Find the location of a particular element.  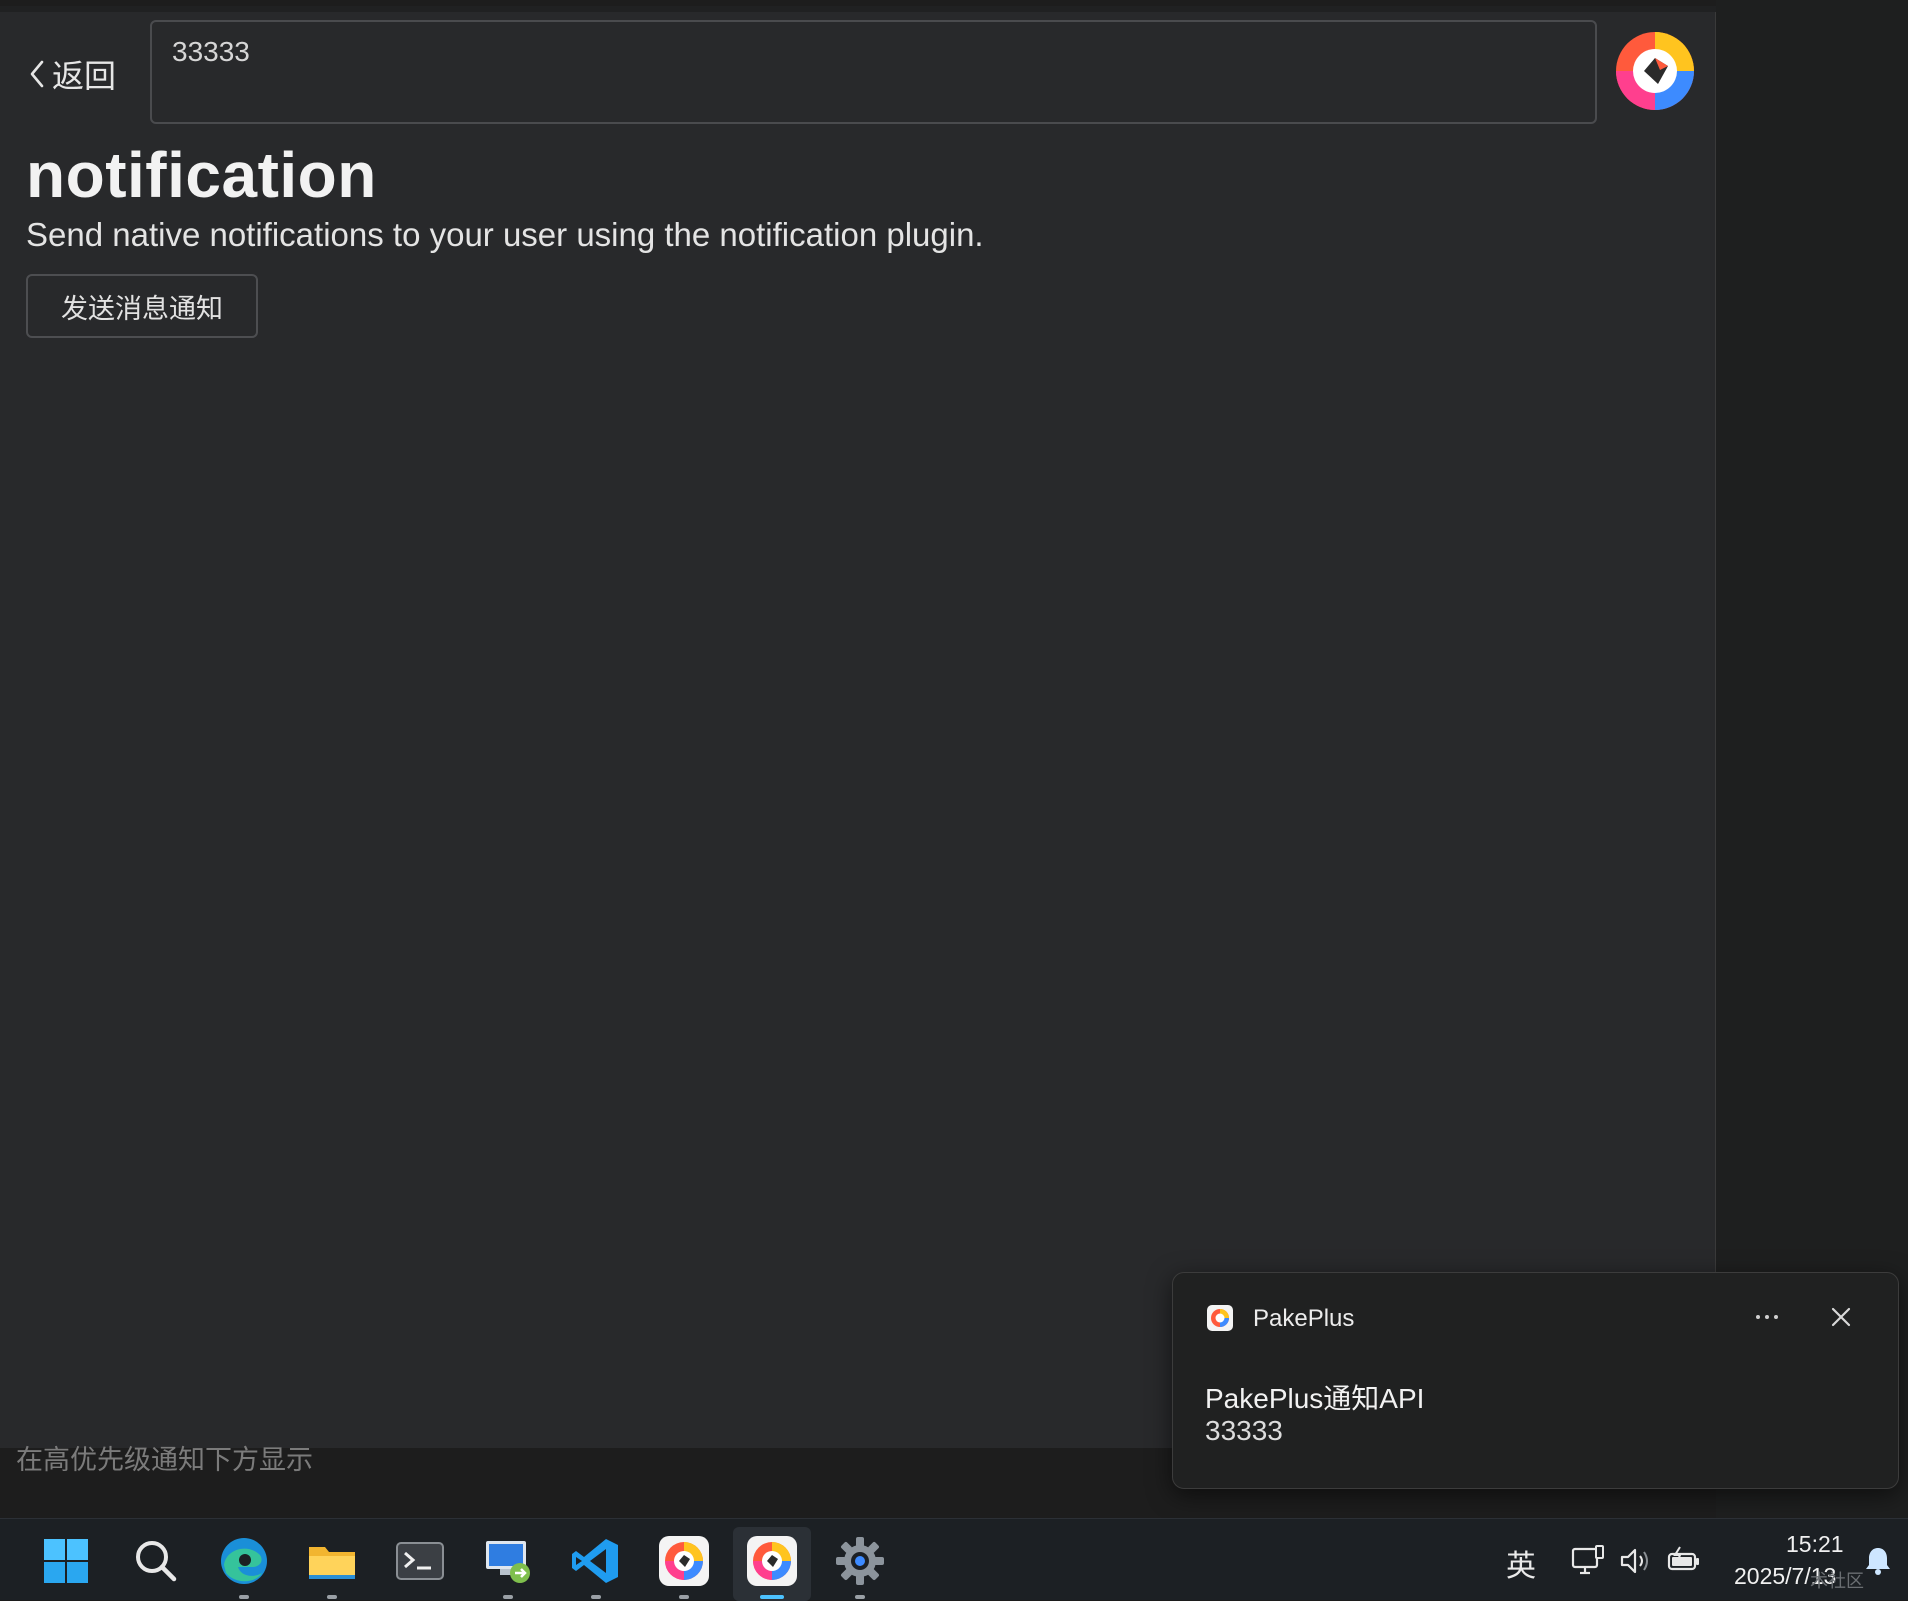

ime-indicator: 英 is located at coordinates (1521, 1563).